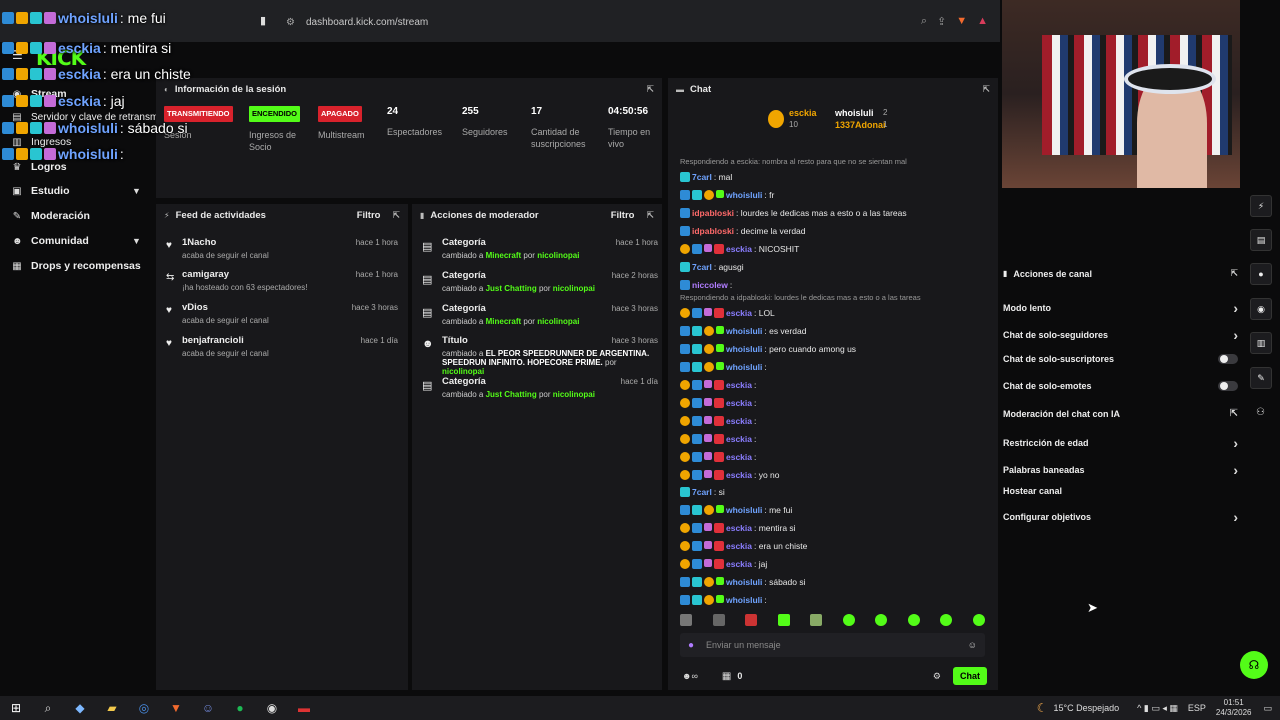 Image resolution: width=1280 pixels, height=720 pixels. Describe the element at coordinates (691, 645) in the screenshot. I see `mic-icon: ●` at that location.